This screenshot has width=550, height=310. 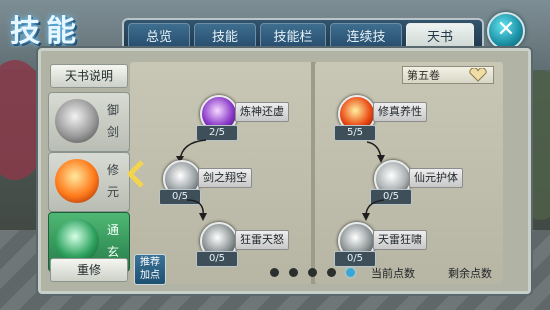 I want to click on remaining-points-label: 剩余点数, so click(x=470, y=273).